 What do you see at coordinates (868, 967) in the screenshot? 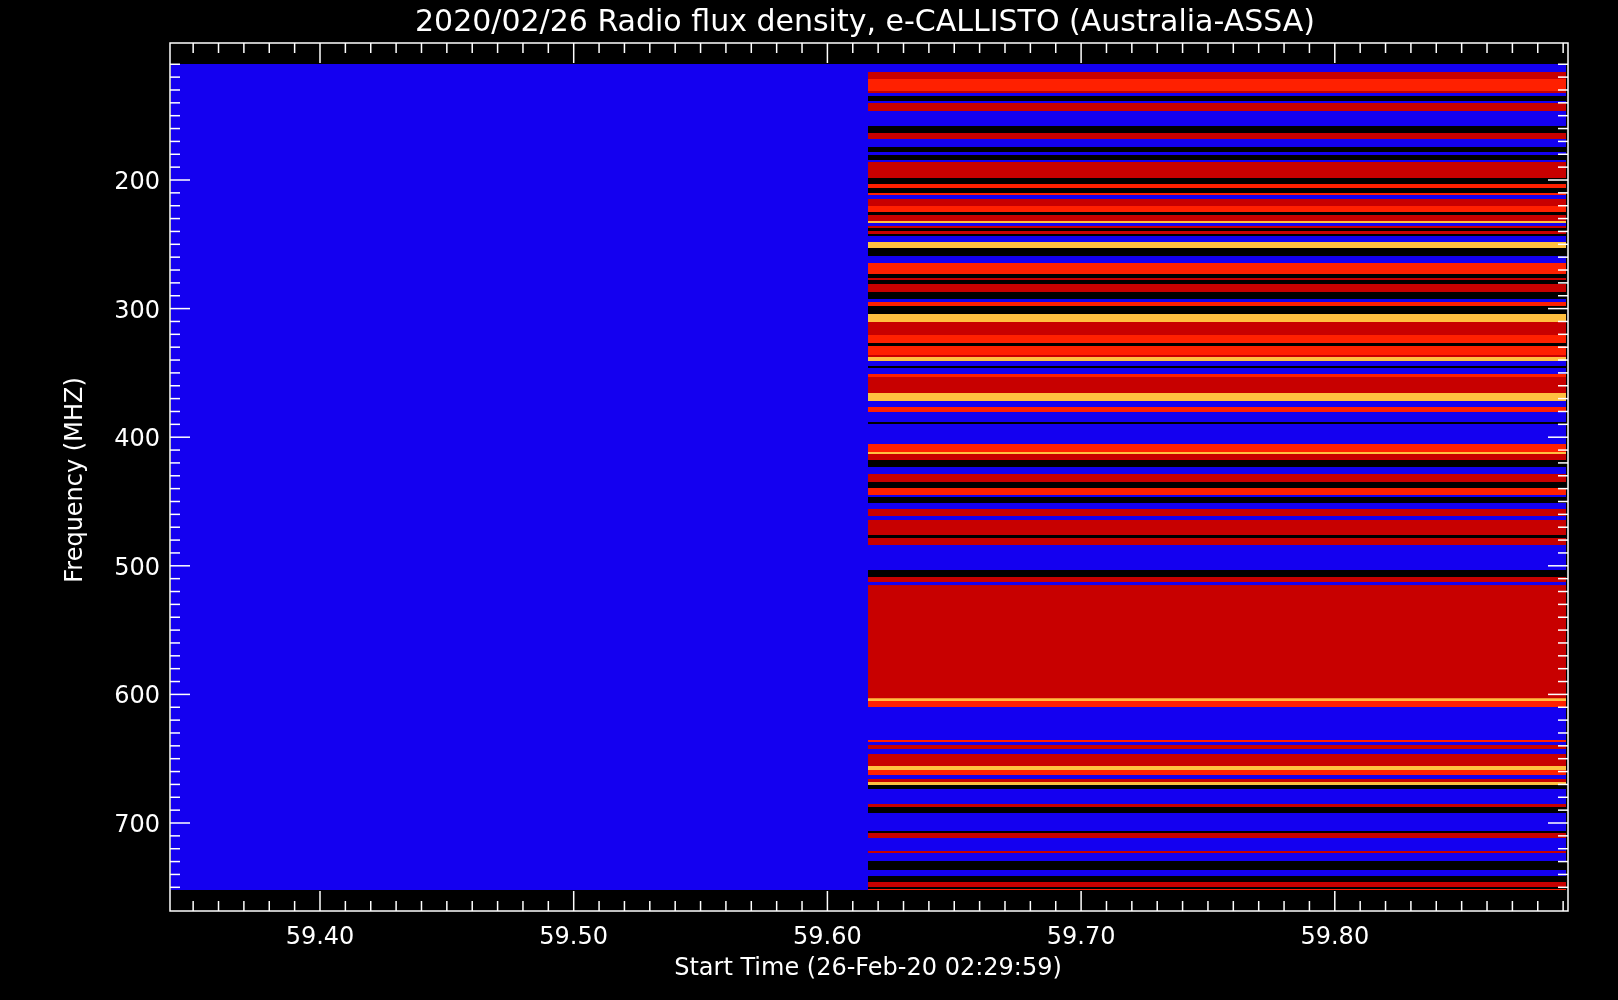
I see `x-axis-label: Start Time (26-Feb-20 02:29:59)` at bounding box center [868, 967].